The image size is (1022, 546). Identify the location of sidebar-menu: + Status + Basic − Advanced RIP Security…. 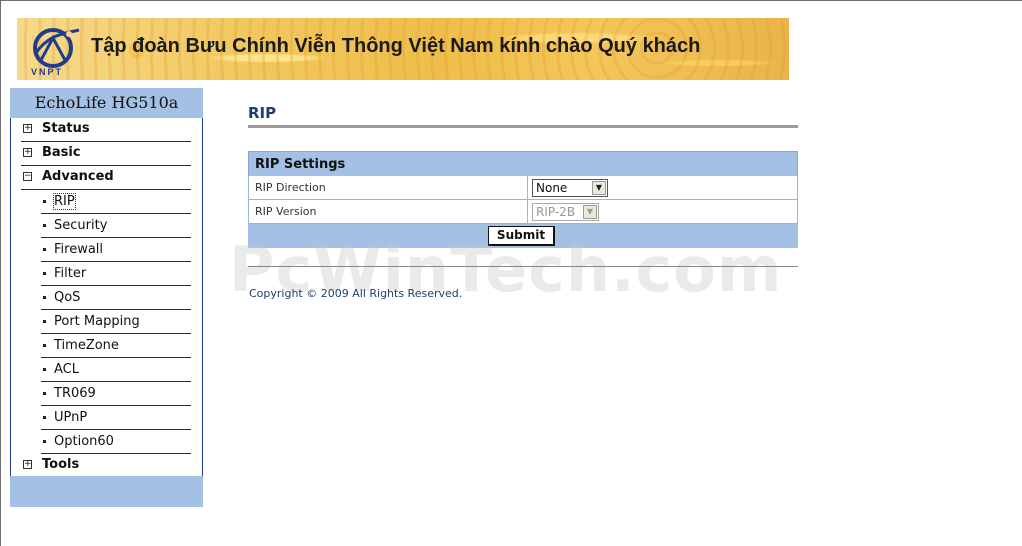
(106, 297).